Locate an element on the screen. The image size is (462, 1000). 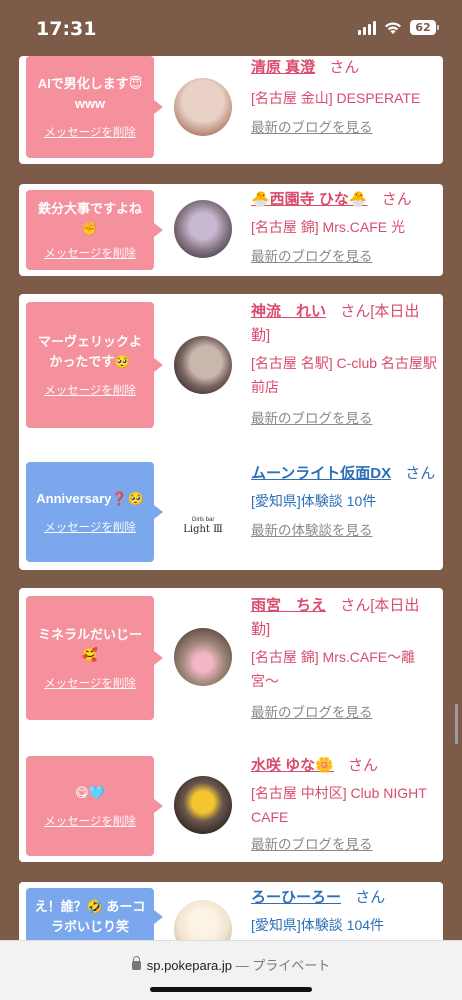
home-indicator is located at coordinates (231, 989).